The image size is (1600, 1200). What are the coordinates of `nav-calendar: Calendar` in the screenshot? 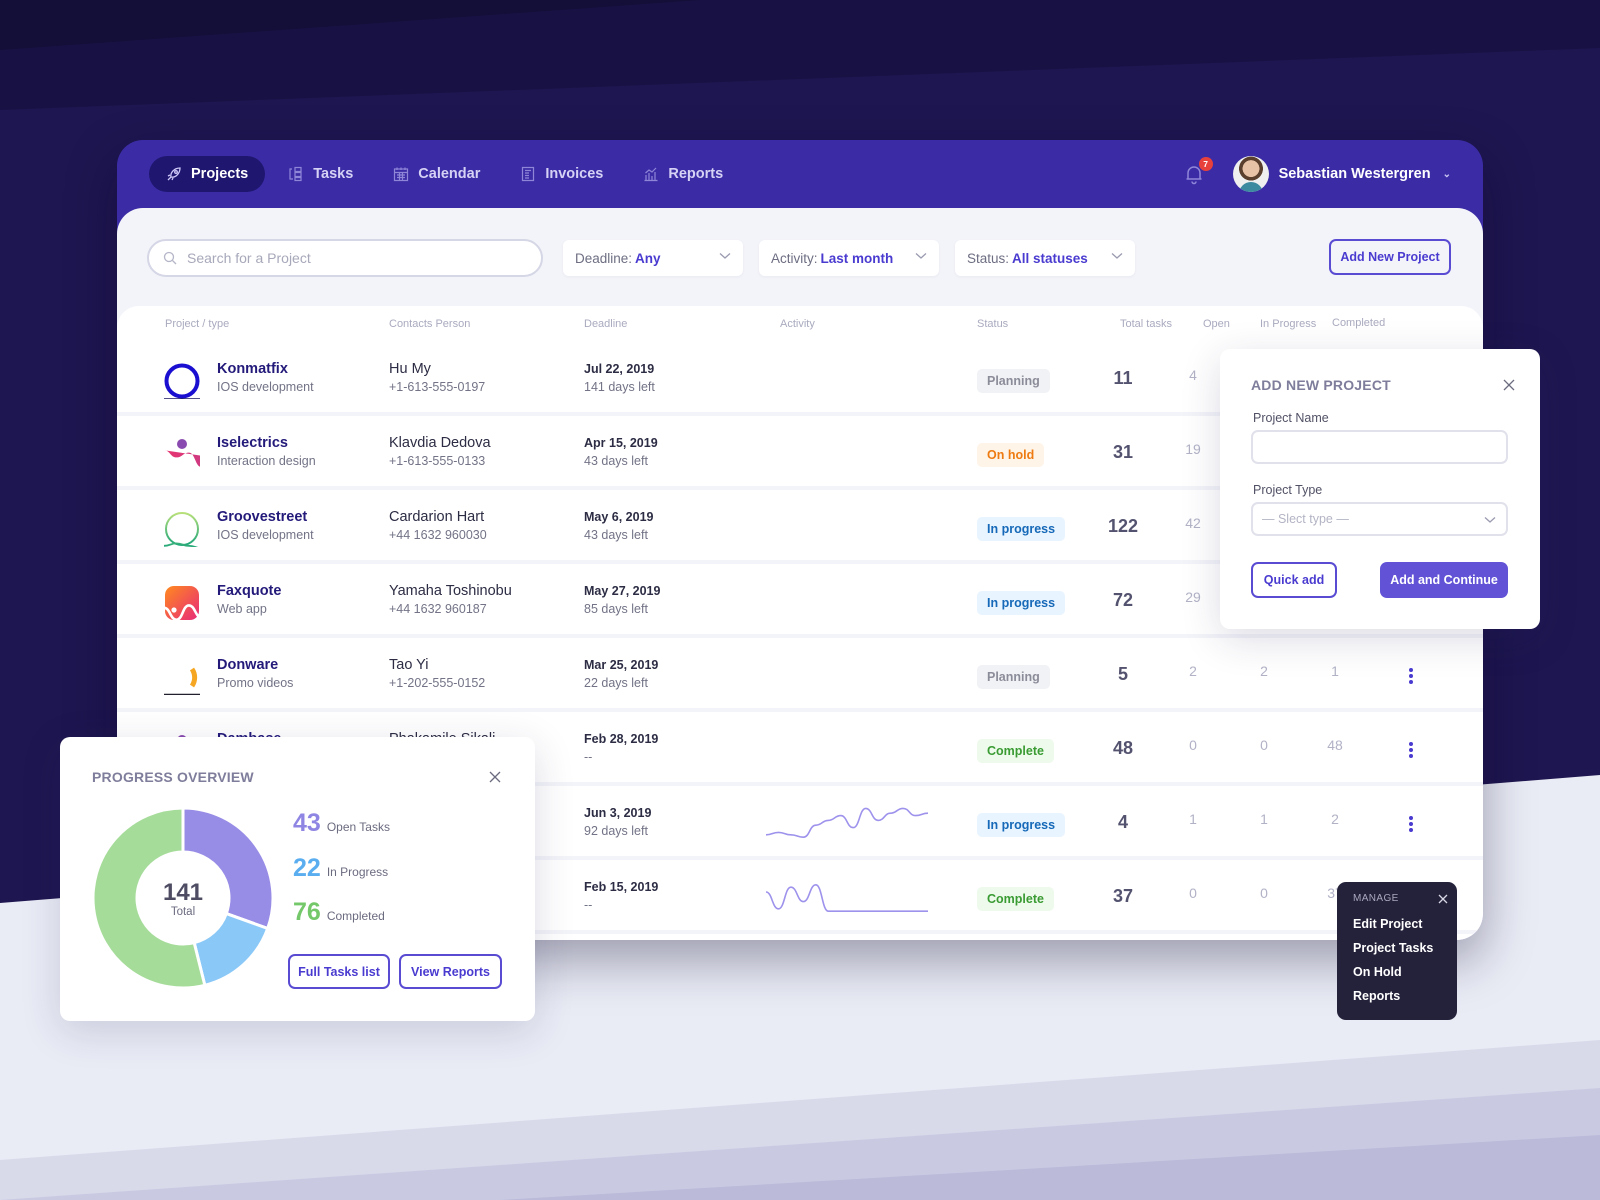 It's located at (436, 174).